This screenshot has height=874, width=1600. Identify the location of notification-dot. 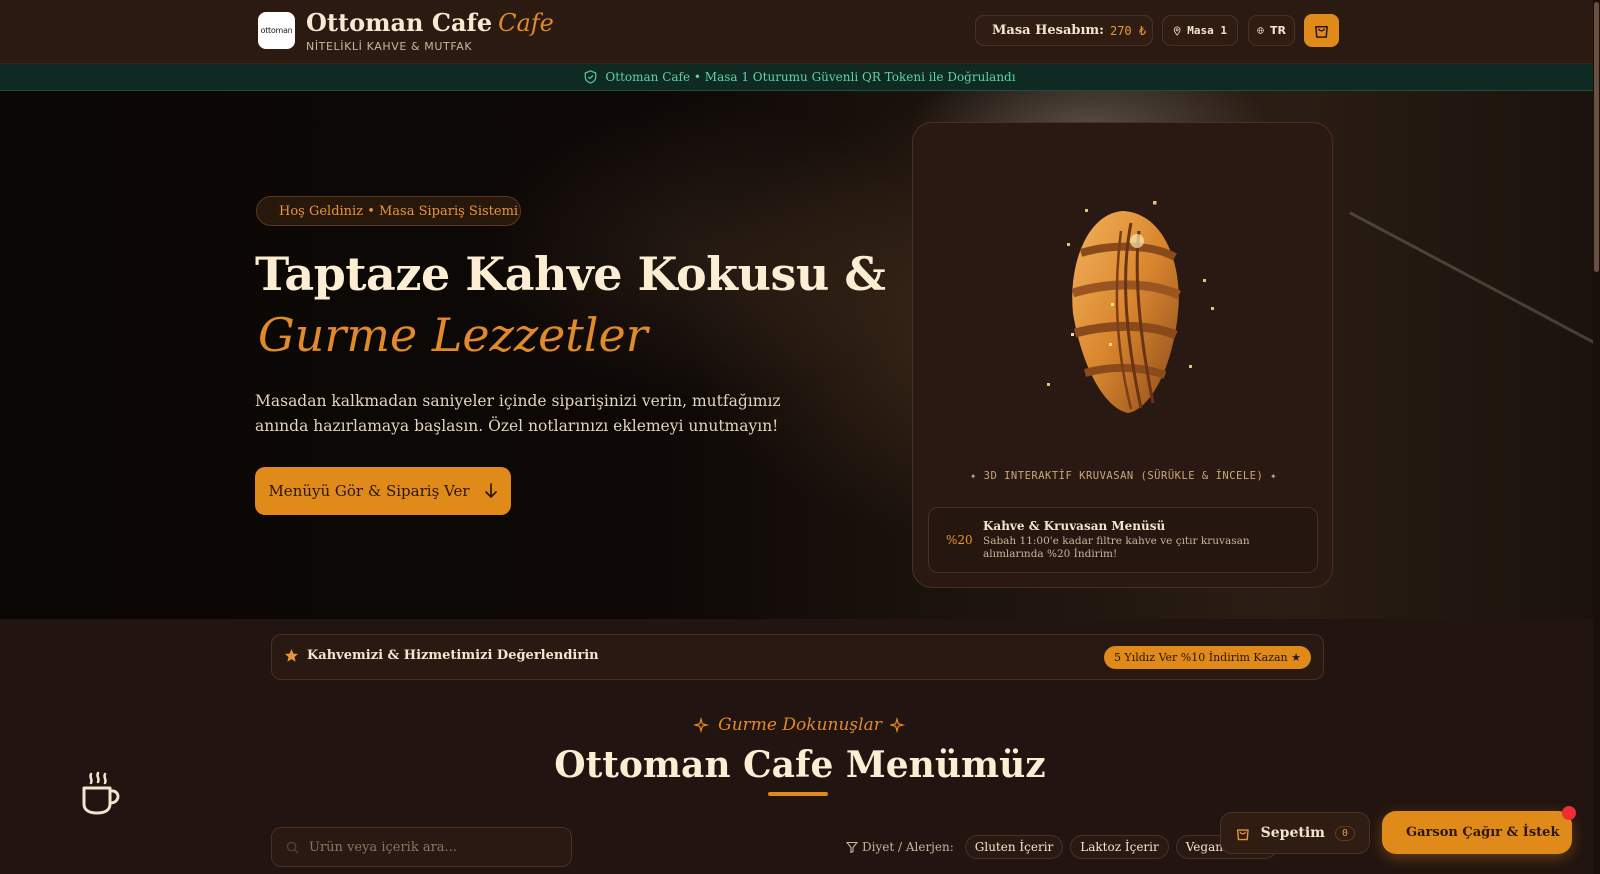
(1569, 813).